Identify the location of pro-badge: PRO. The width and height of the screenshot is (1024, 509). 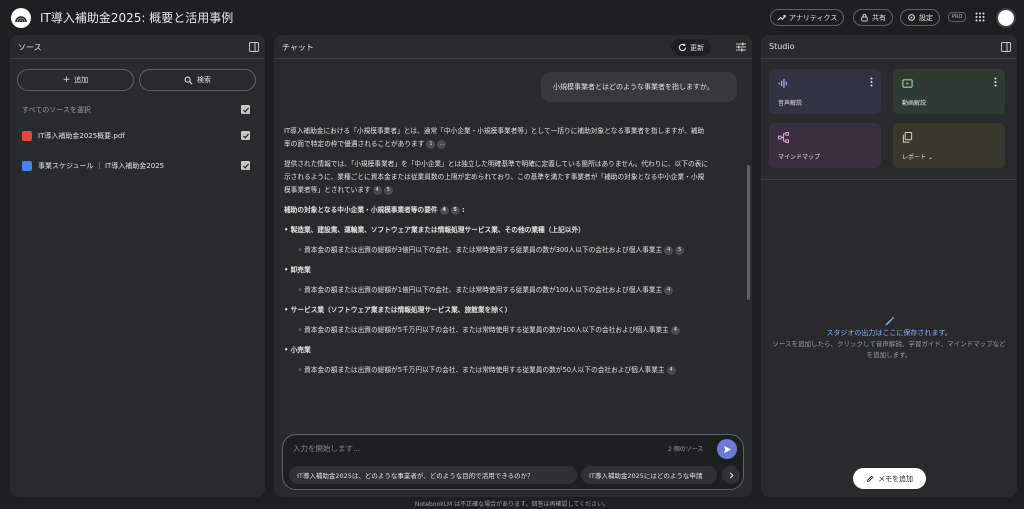
(957, 17).